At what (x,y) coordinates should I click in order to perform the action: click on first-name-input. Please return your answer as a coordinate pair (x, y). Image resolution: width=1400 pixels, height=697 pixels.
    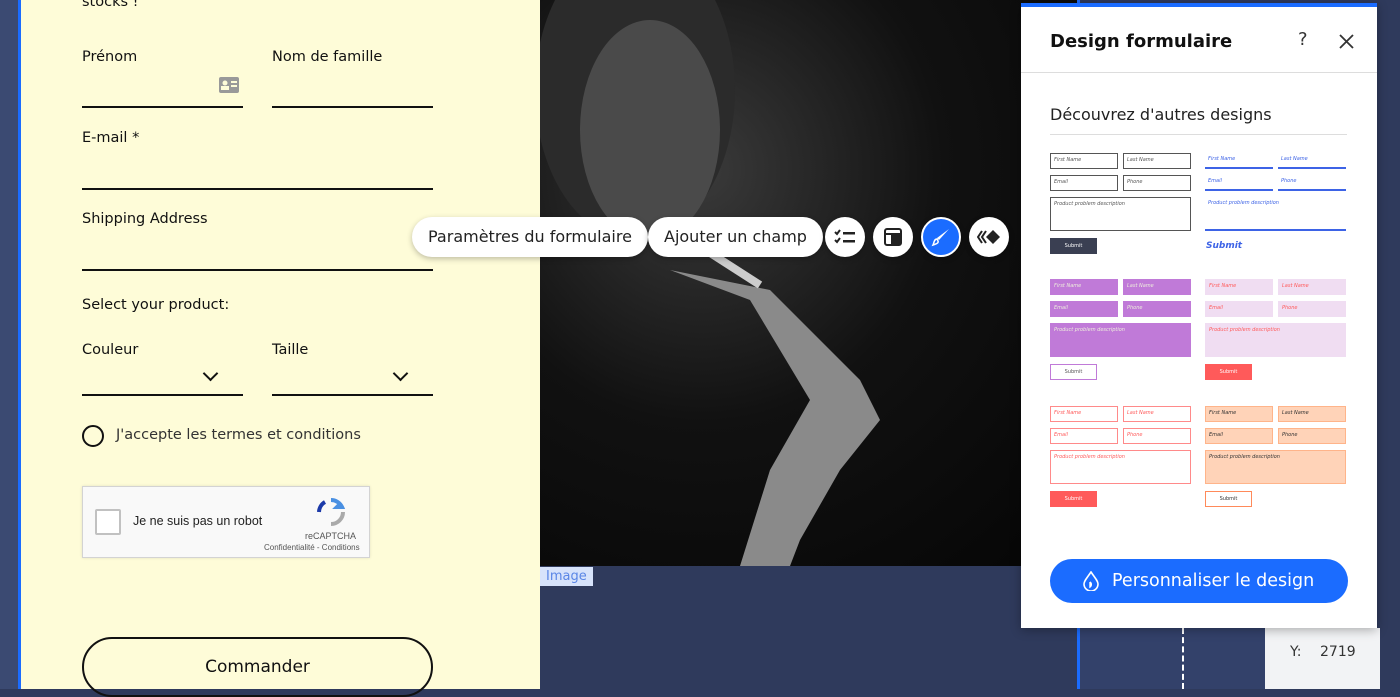
    Looking at the image, I should click on (162, 107).